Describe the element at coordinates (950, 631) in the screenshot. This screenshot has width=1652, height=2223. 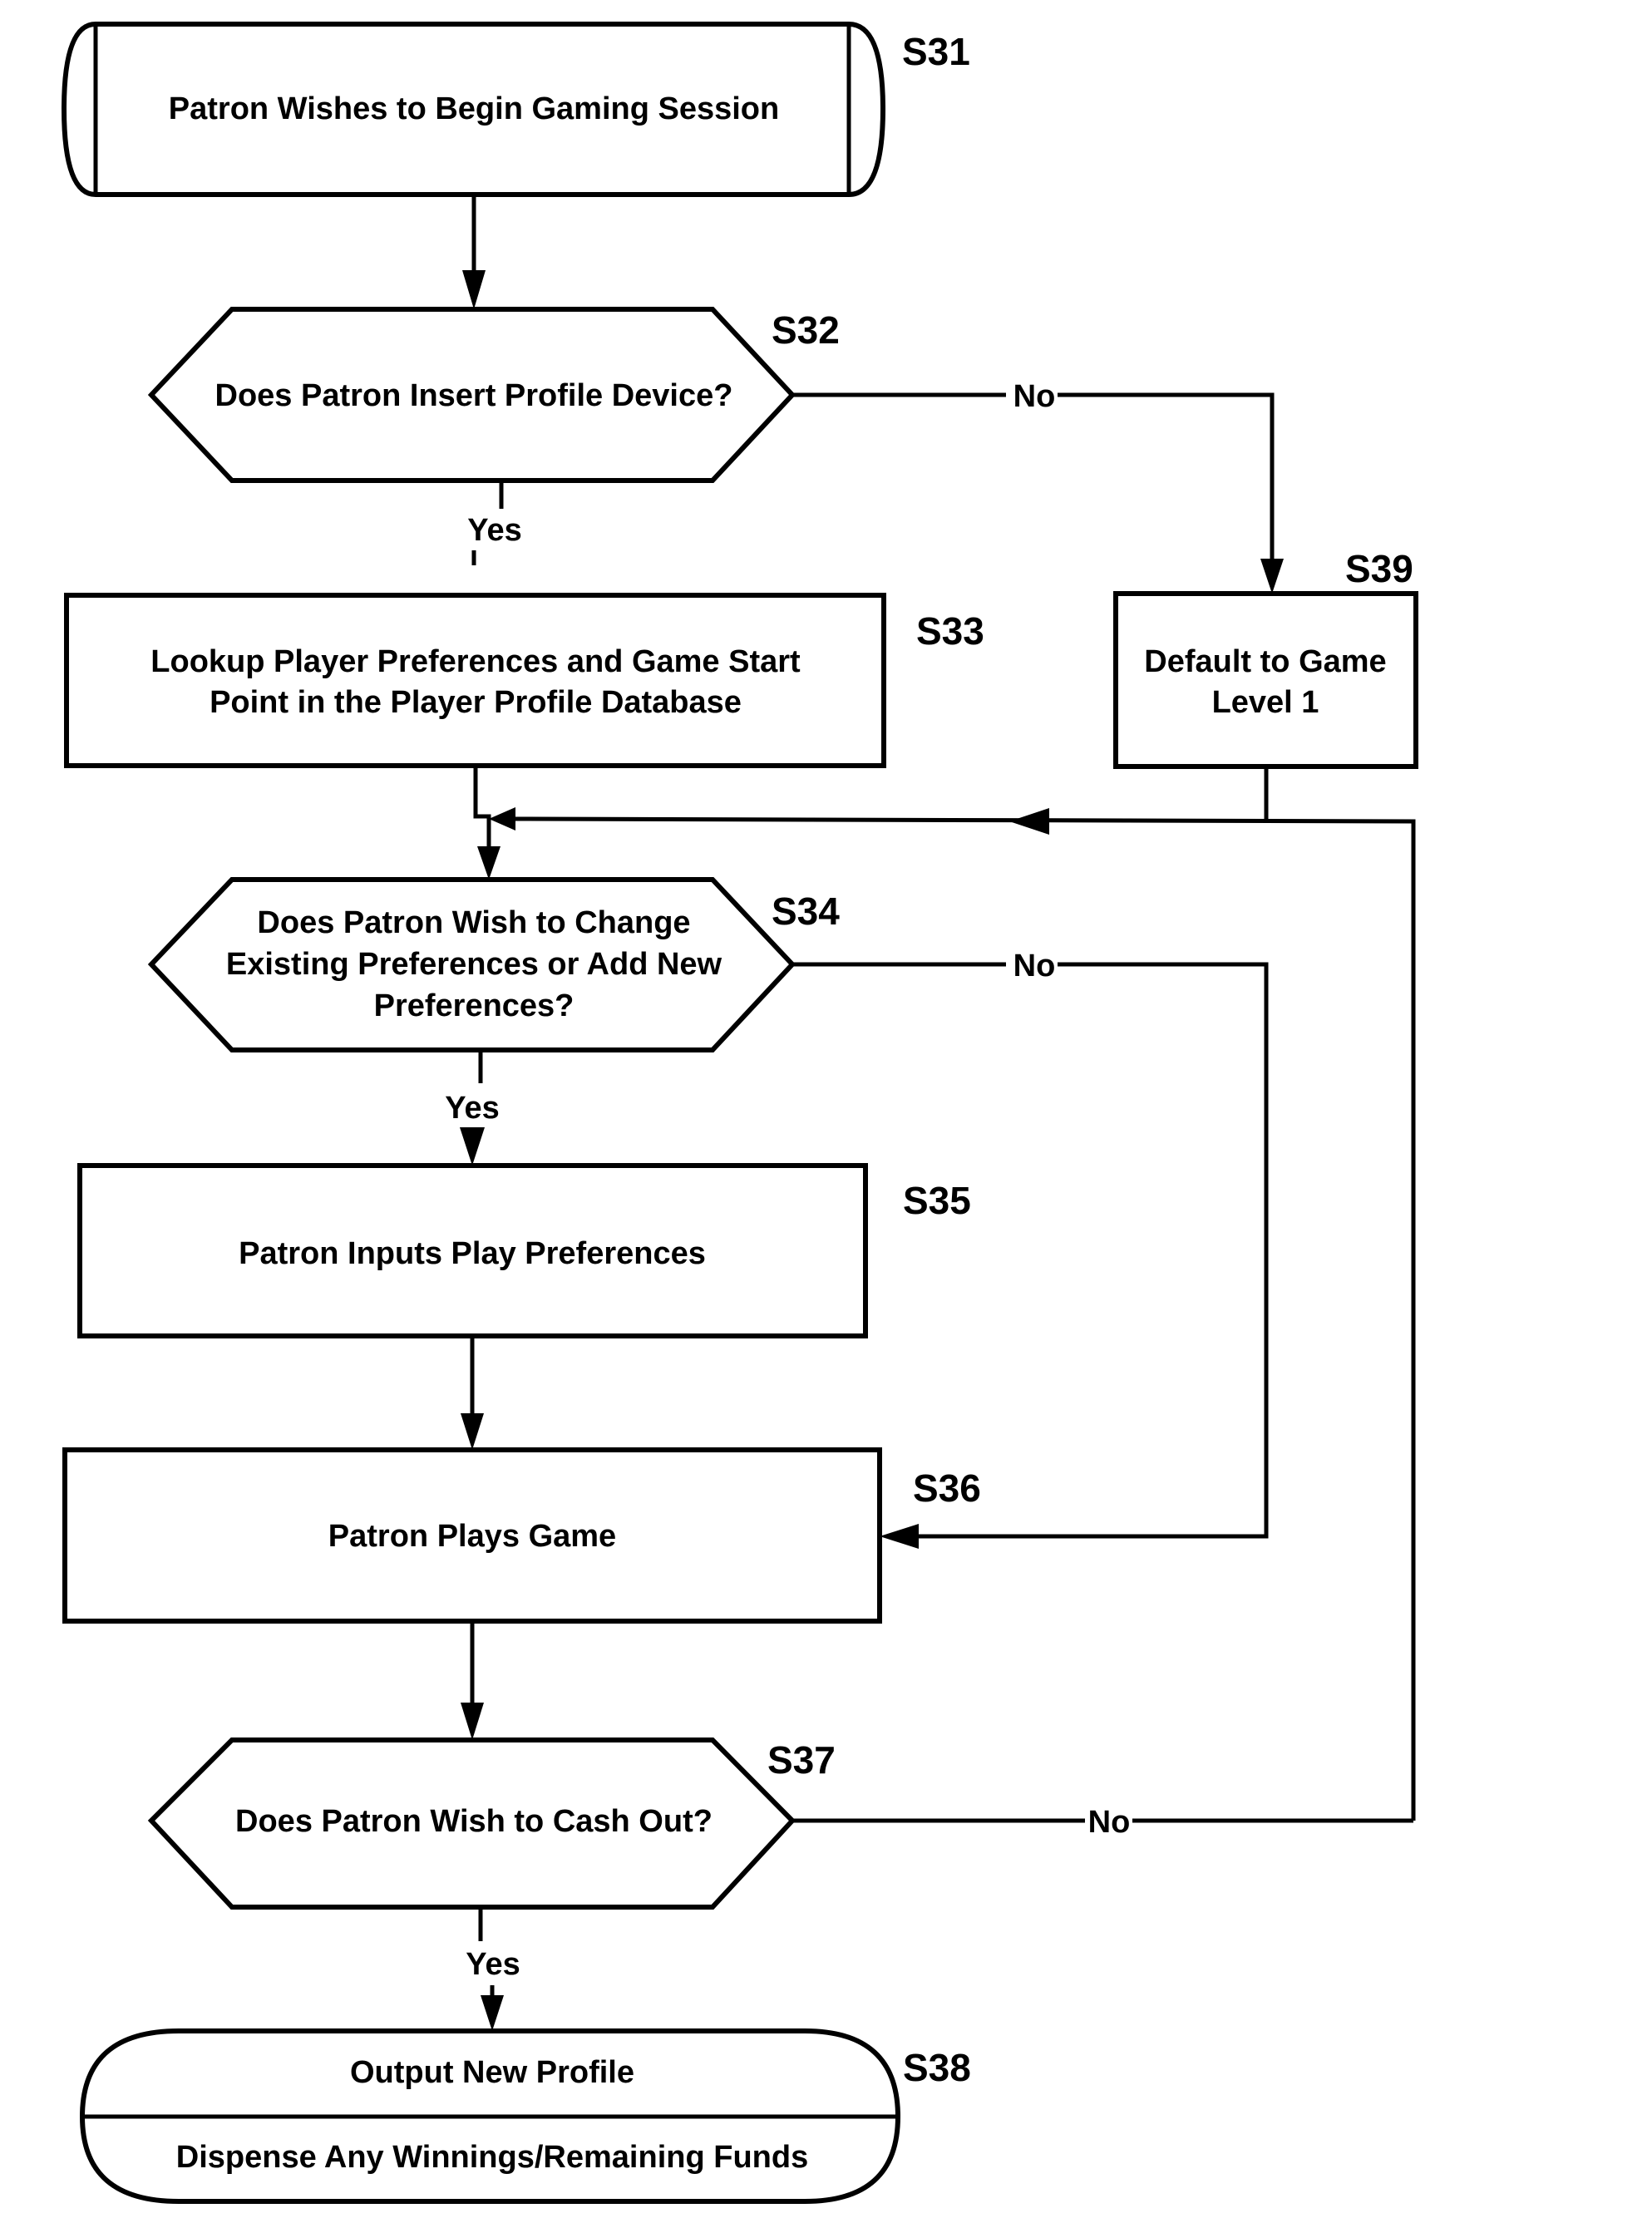
I see `step-label-s33: S33` at that location.